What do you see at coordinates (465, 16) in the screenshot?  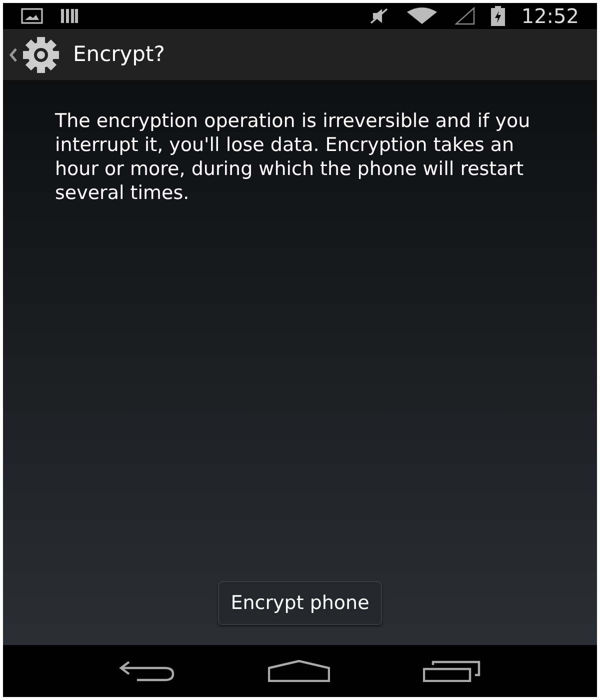 I see `cell-signal-icon` at bounding box center [465, 16].